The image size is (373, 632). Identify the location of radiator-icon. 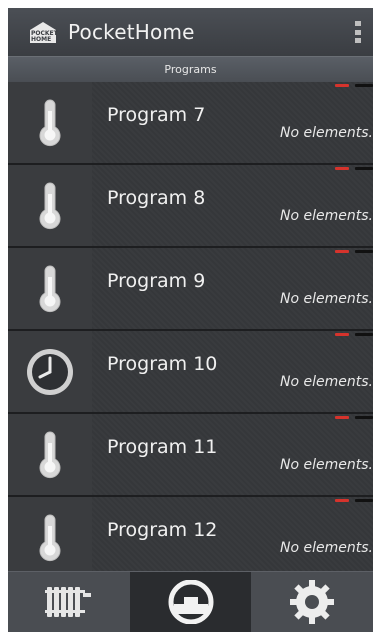
(67, 602).